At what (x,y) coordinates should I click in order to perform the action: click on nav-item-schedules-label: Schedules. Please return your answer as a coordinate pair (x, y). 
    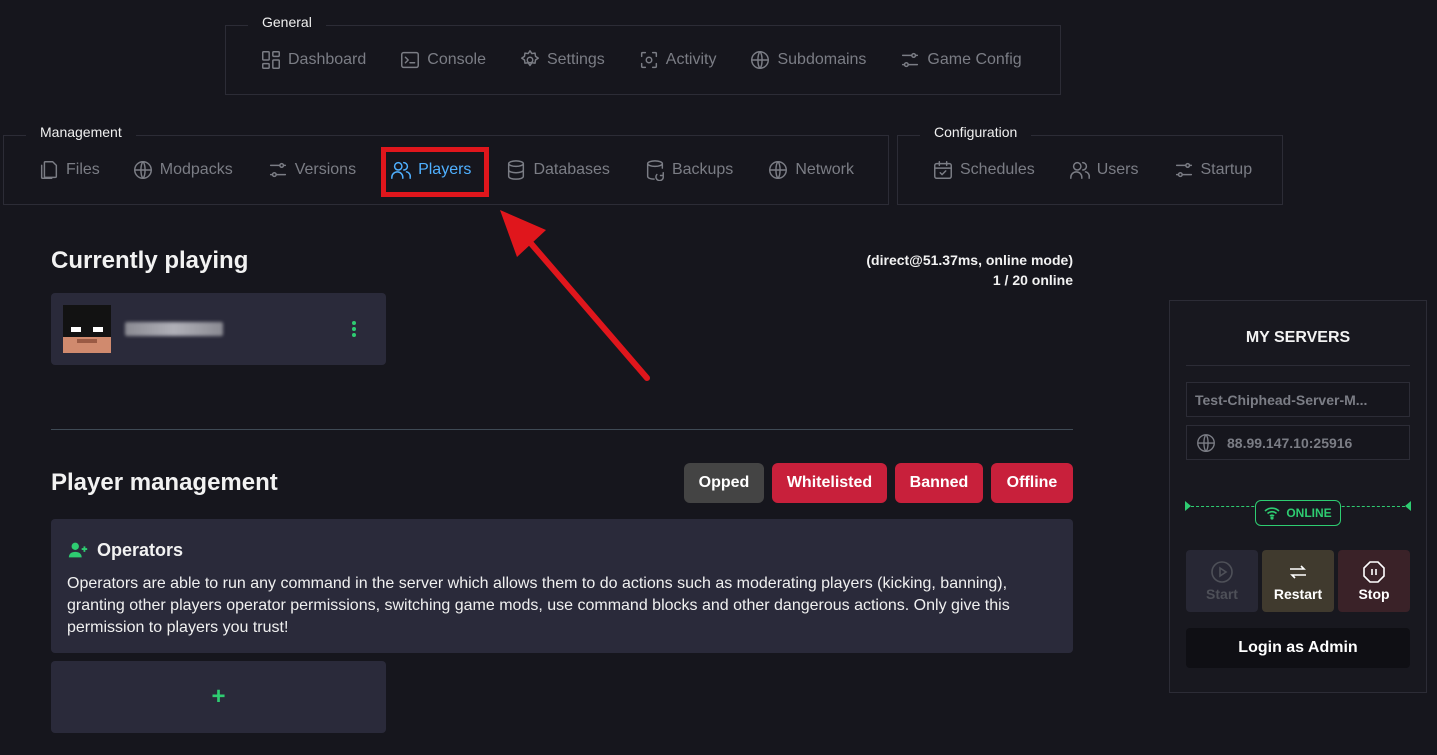
    Looking at the image, I should click on (997, 169).